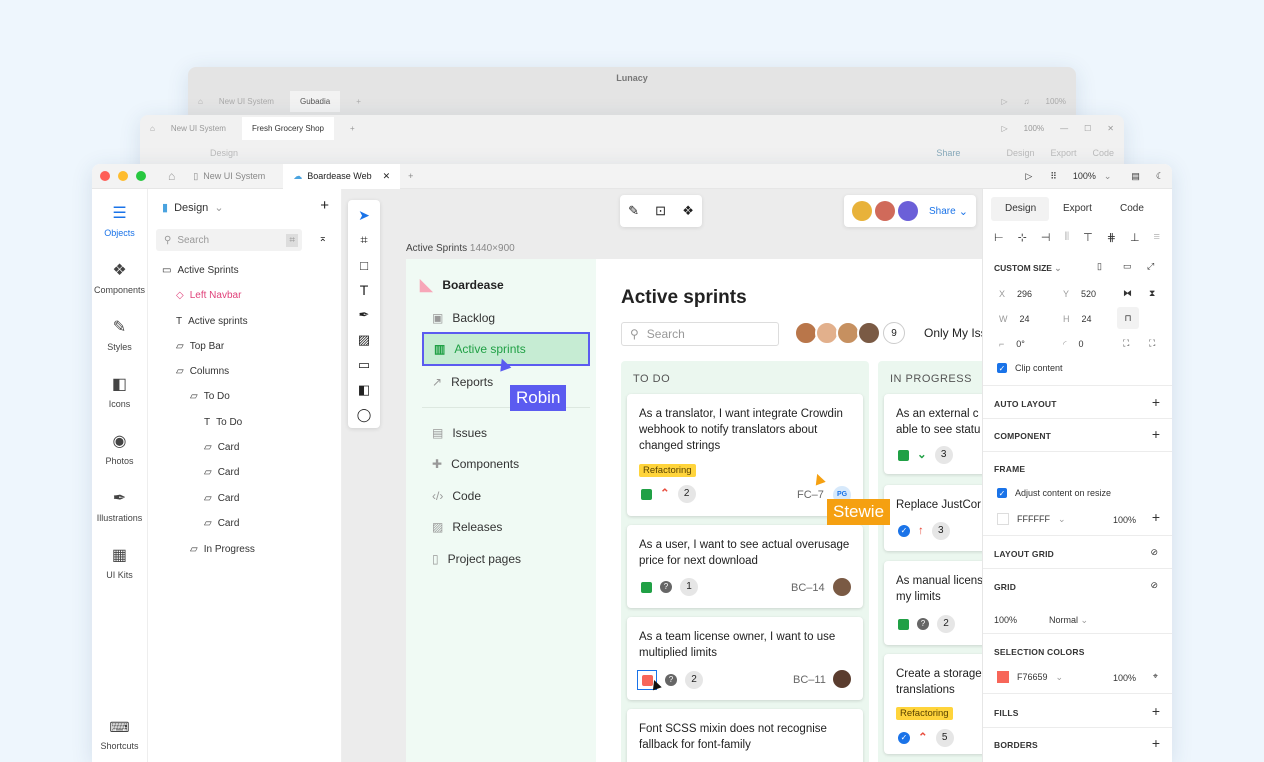 The width and height of the screenshot is (1264, 762). What do you see at coordinates (506, 527) in the screenshot?
I see `nav-releases: ▨ Releases` at bounding box center [506, 527].